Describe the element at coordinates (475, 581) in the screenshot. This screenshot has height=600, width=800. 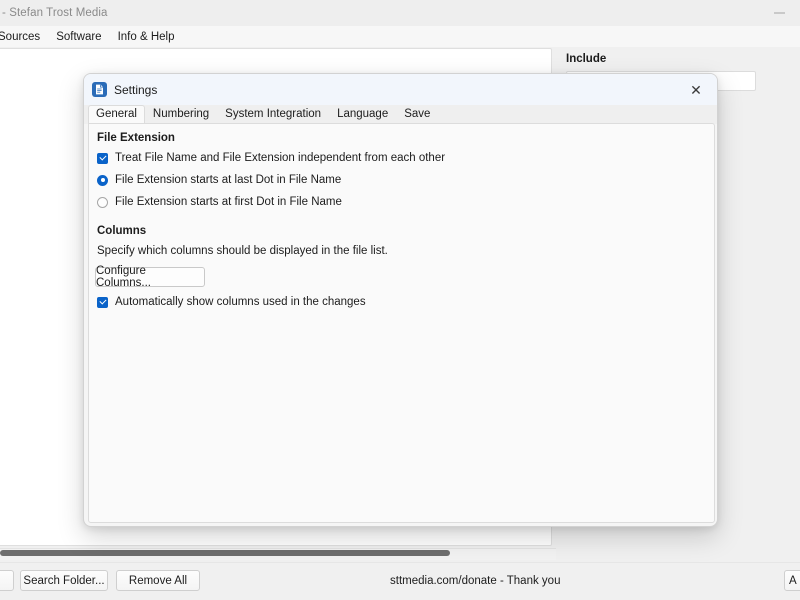
I see `donate-link-text: sttmedia.com/donate - Thank you` at that location.